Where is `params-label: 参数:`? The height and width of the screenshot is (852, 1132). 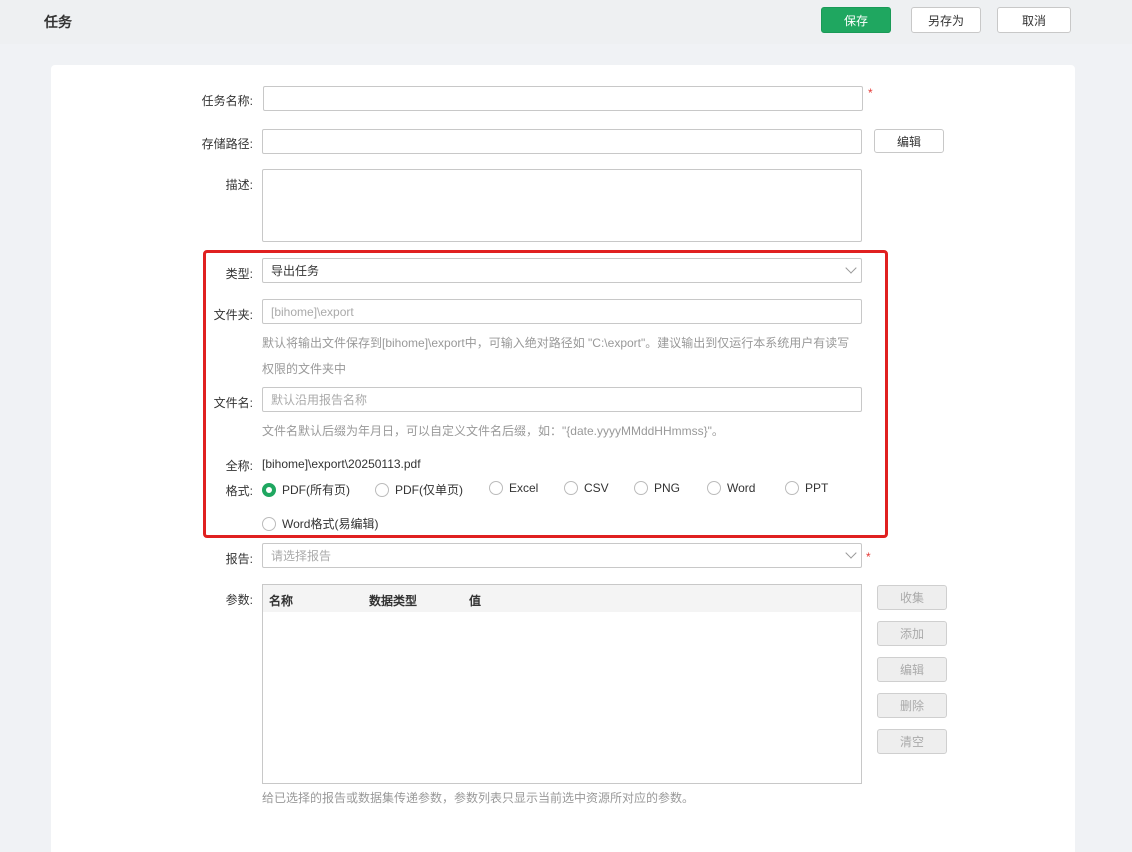 params-label: 参数: is located at coordinates (239, 600).